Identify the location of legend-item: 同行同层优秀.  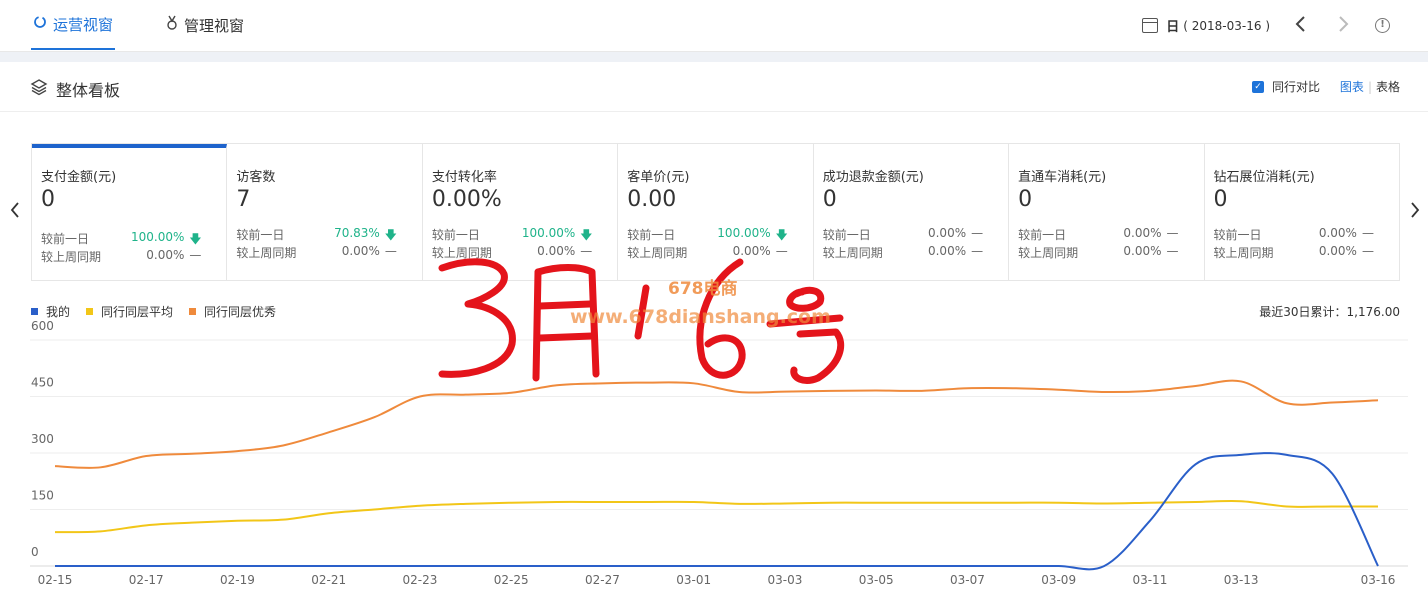
(232, 311).